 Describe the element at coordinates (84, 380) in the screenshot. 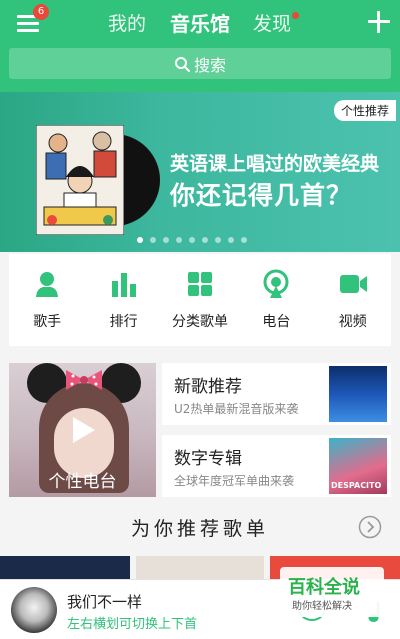

I see `bow-icon` at that location.